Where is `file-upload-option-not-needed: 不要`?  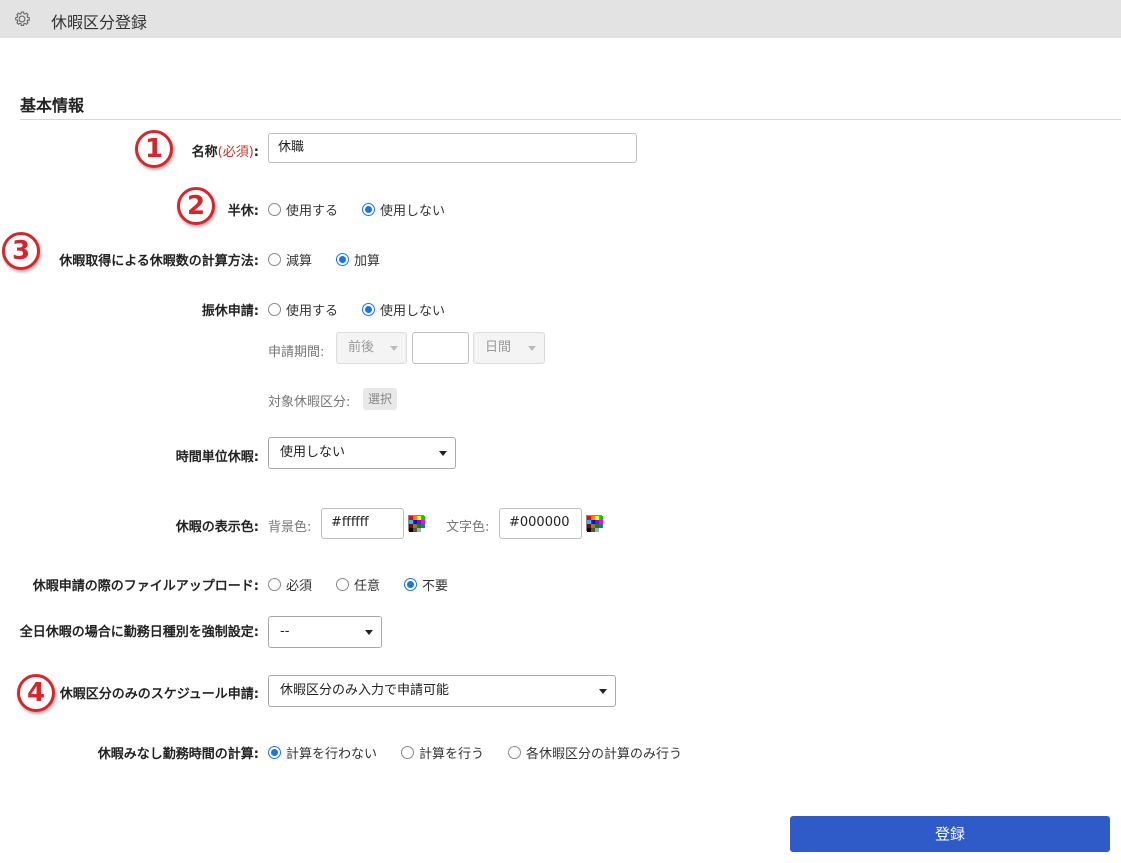
file-upload-option-not-needed: 不要 is located at coordinates (426, 584).